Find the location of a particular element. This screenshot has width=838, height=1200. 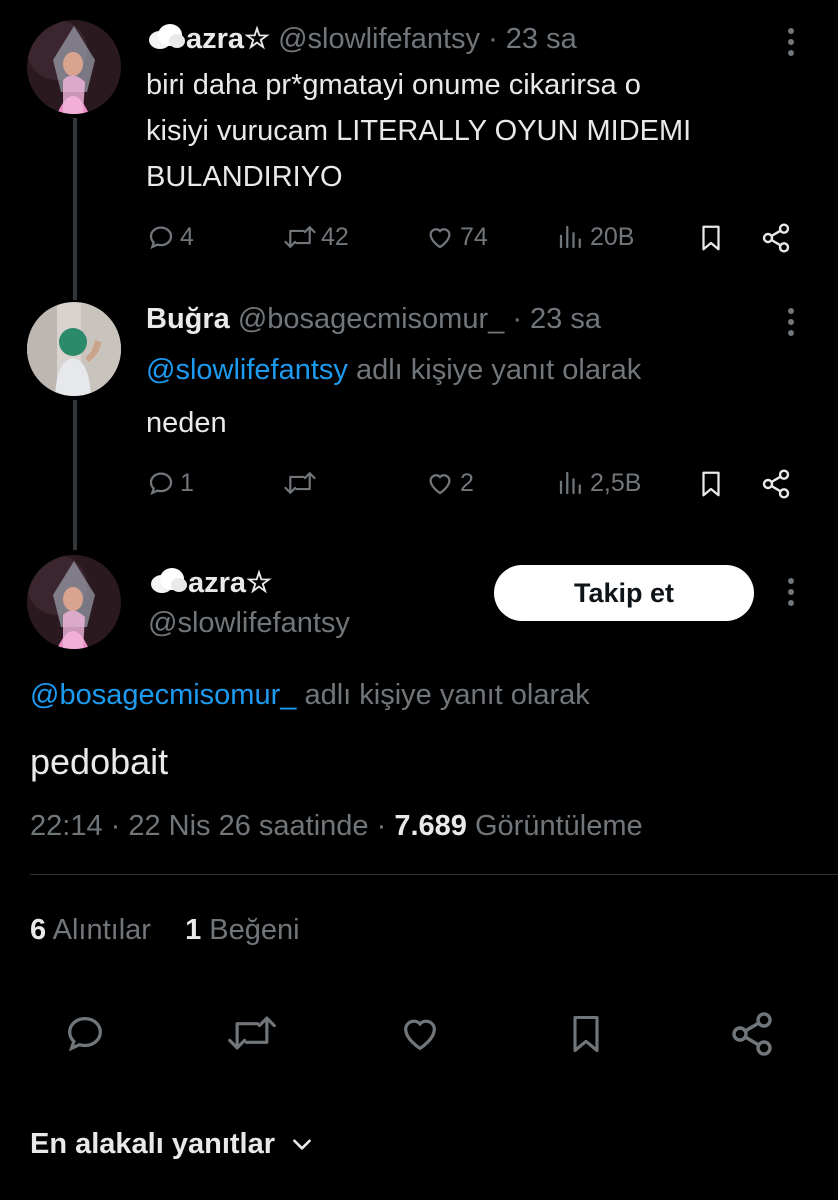

repost-button: 42 is located at coordinates (316, 237).